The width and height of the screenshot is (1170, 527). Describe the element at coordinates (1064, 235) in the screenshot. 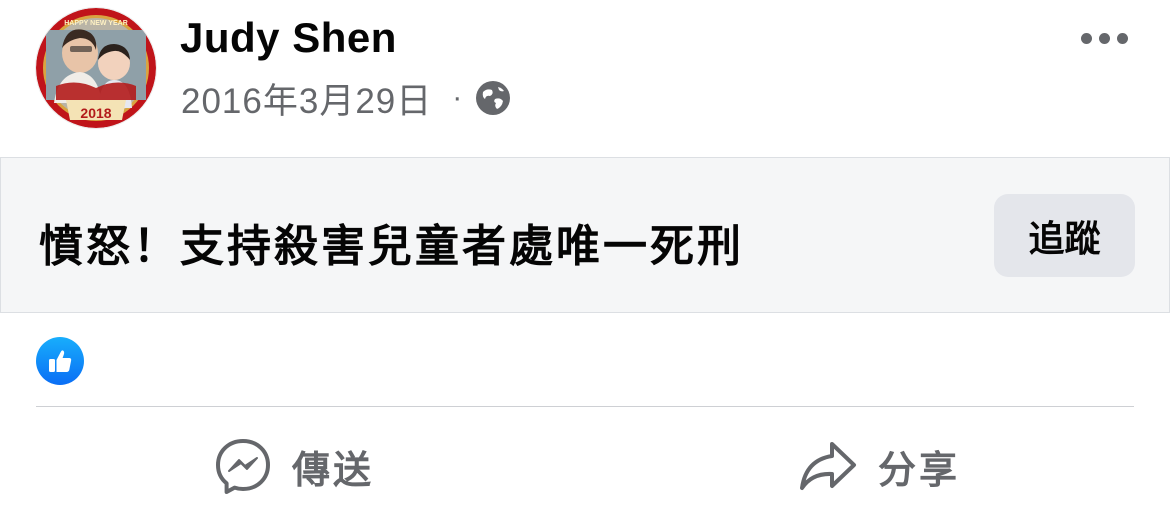

I see `follow-button: 追蹤` at that location.